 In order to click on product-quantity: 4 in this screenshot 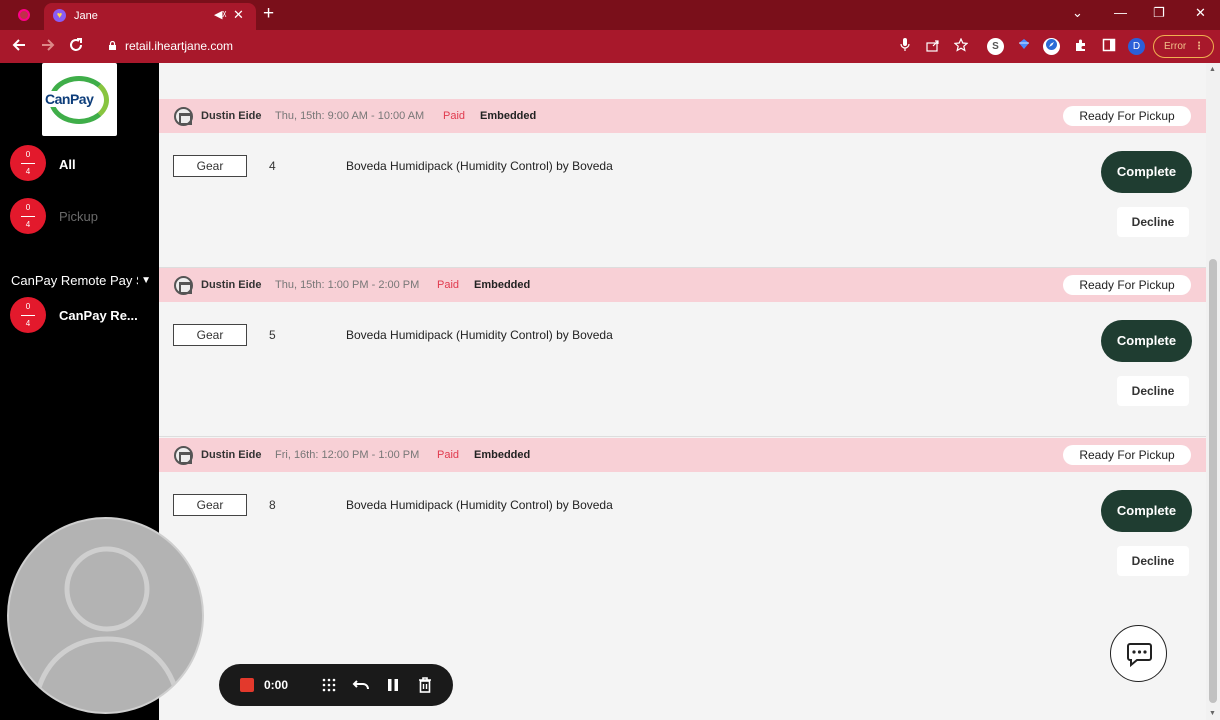, I will do `click(272, 166)`.